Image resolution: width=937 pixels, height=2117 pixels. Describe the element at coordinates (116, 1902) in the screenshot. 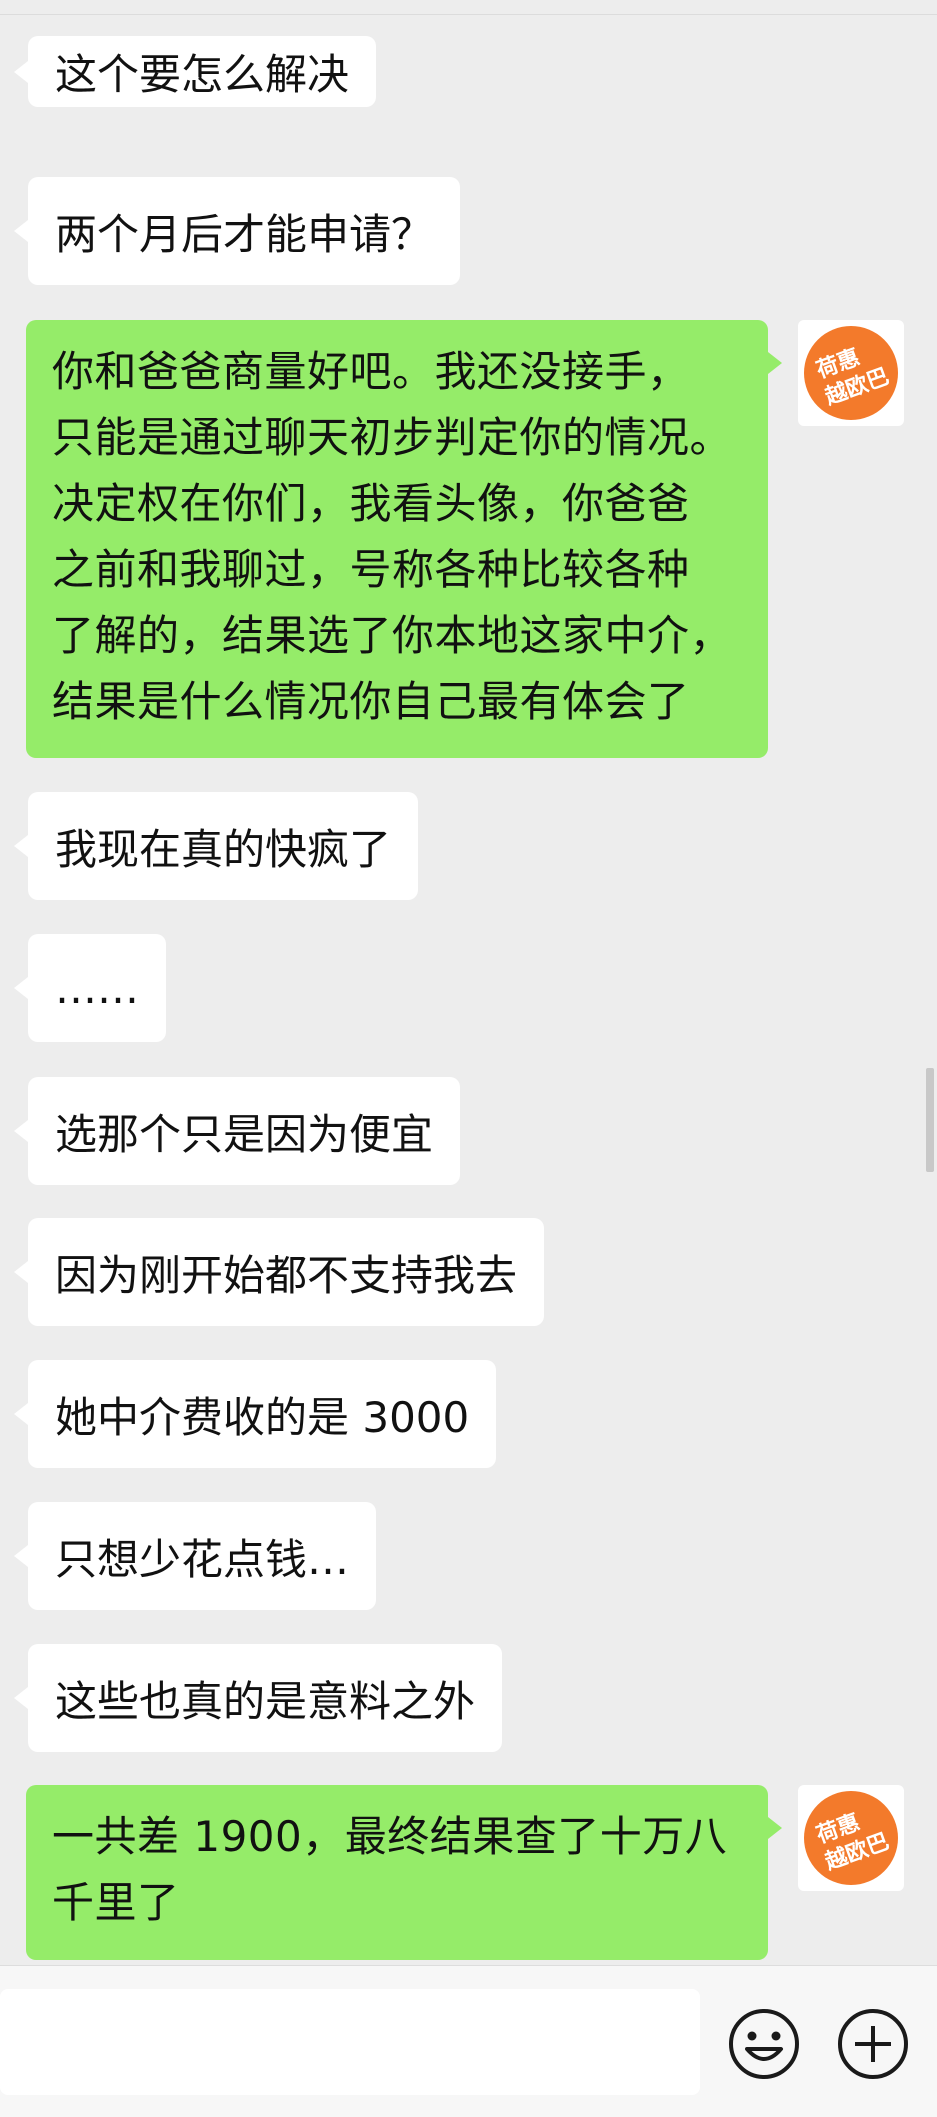

I see `message-text-line: 千里了` at that location.